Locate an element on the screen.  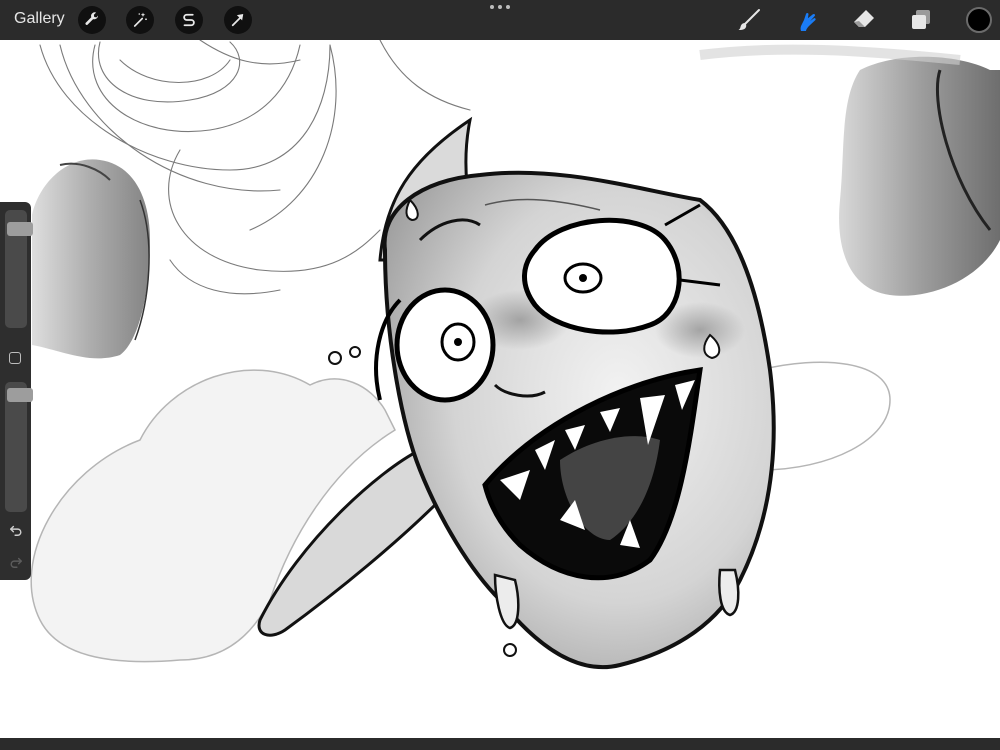
actions-wrench-button is located at coordinates (92, 20).